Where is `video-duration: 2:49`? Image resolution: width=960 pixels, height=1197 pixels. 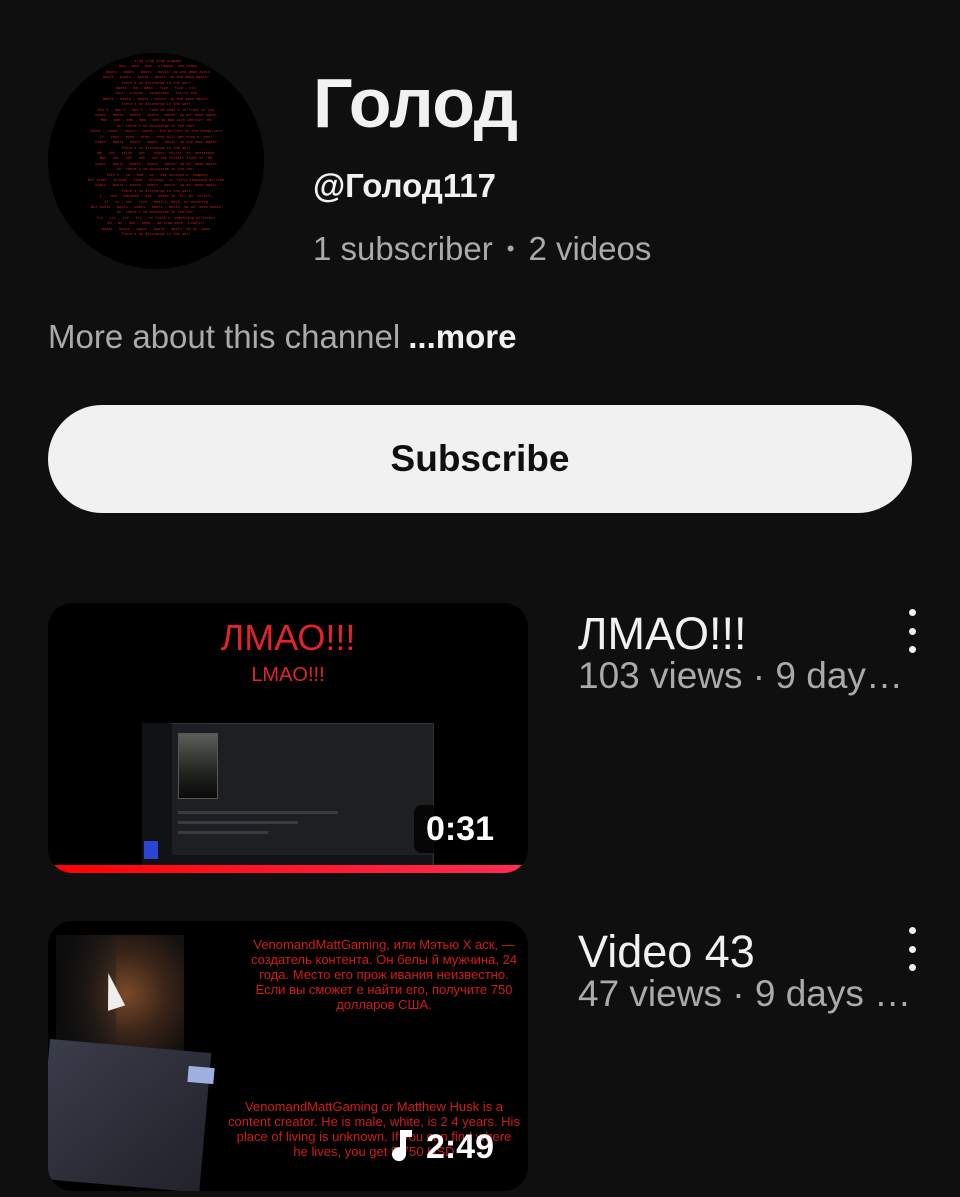
video-duration: 2:49 is located at coordinates (440, 1147).